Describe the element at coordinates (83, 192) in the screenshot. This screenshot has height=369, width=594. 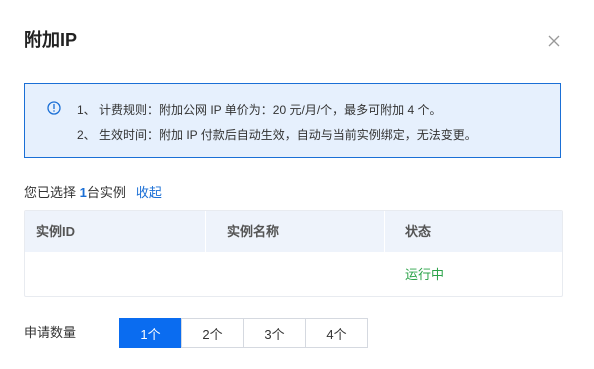
I see `selection-count: 1` at that location.